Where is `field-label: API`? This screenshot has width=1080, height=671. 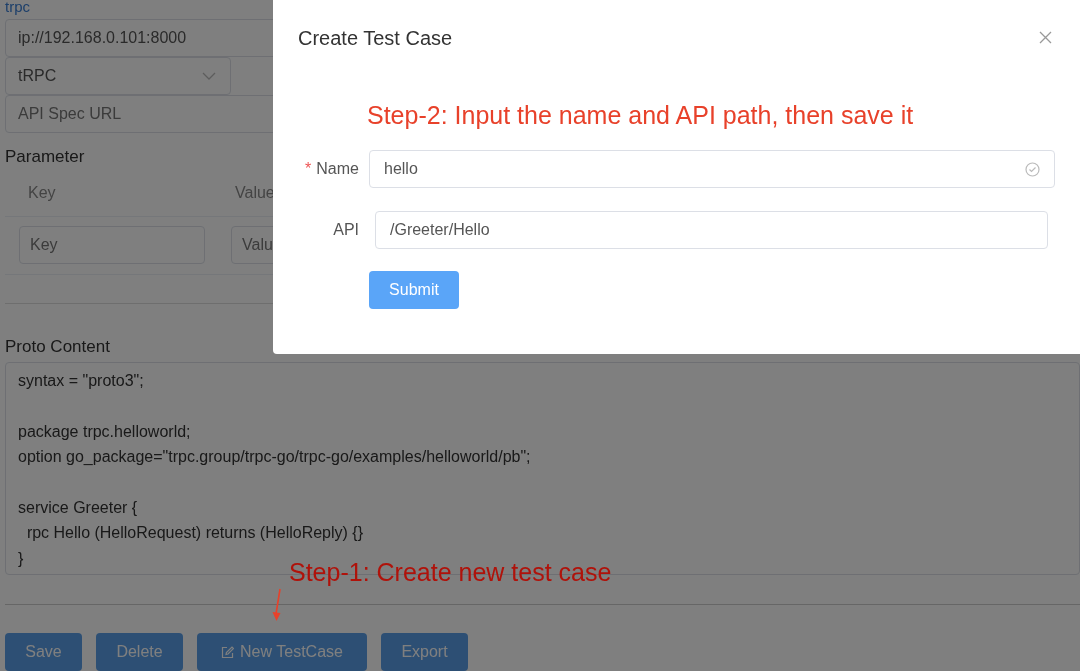
field-label: API is located at coordinates (346, 230).